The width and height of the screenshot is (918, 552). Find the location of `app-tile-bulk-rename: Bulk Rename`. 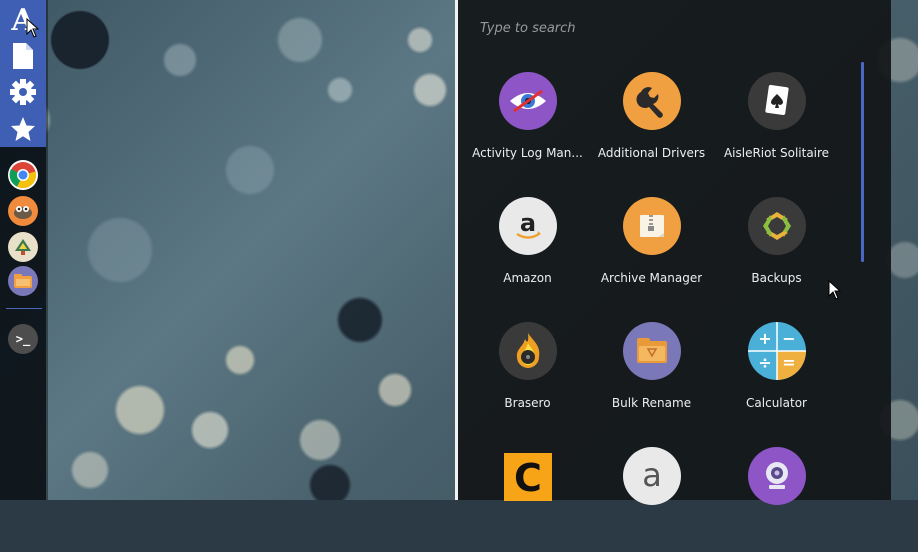

app-tile-bulk-rename: Bulk Rename is located at coordinates (651, 369).